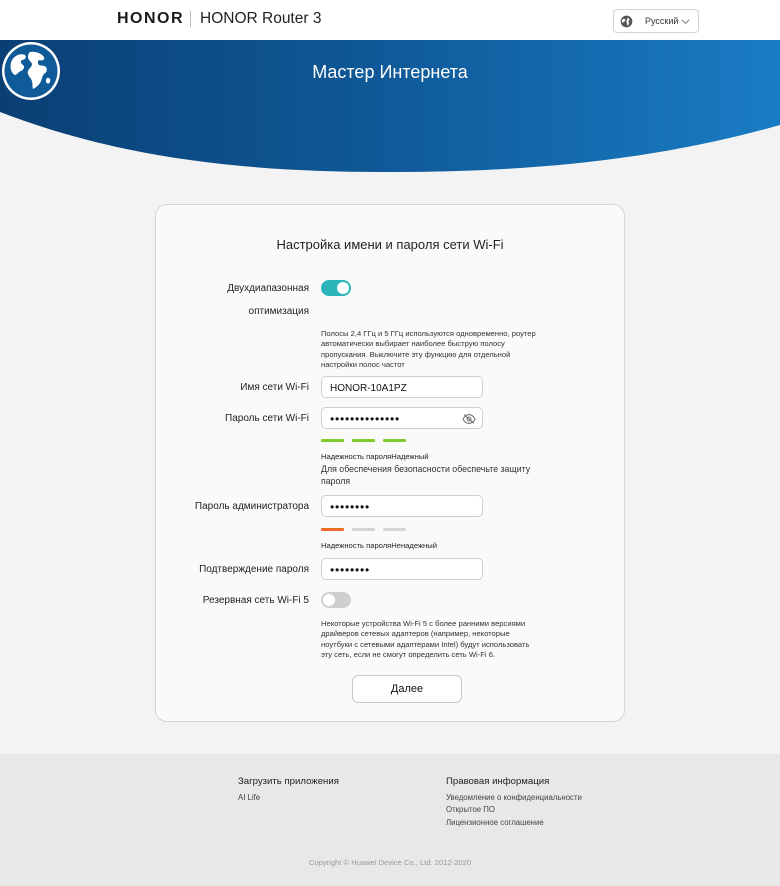  I want to click on product-name: HONOR Router 3, so click(261, 18).